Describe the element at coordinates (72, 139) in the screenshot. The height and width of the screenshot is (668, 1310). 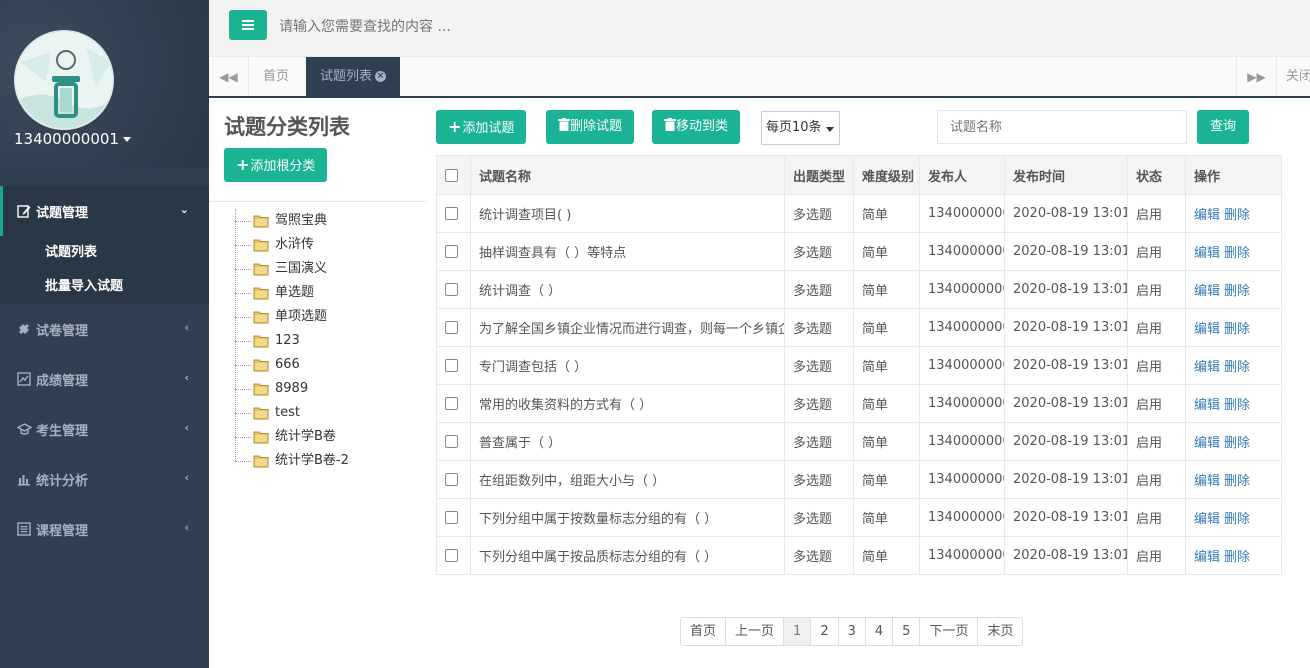
I see `user-menu: 13400000001` at that location.